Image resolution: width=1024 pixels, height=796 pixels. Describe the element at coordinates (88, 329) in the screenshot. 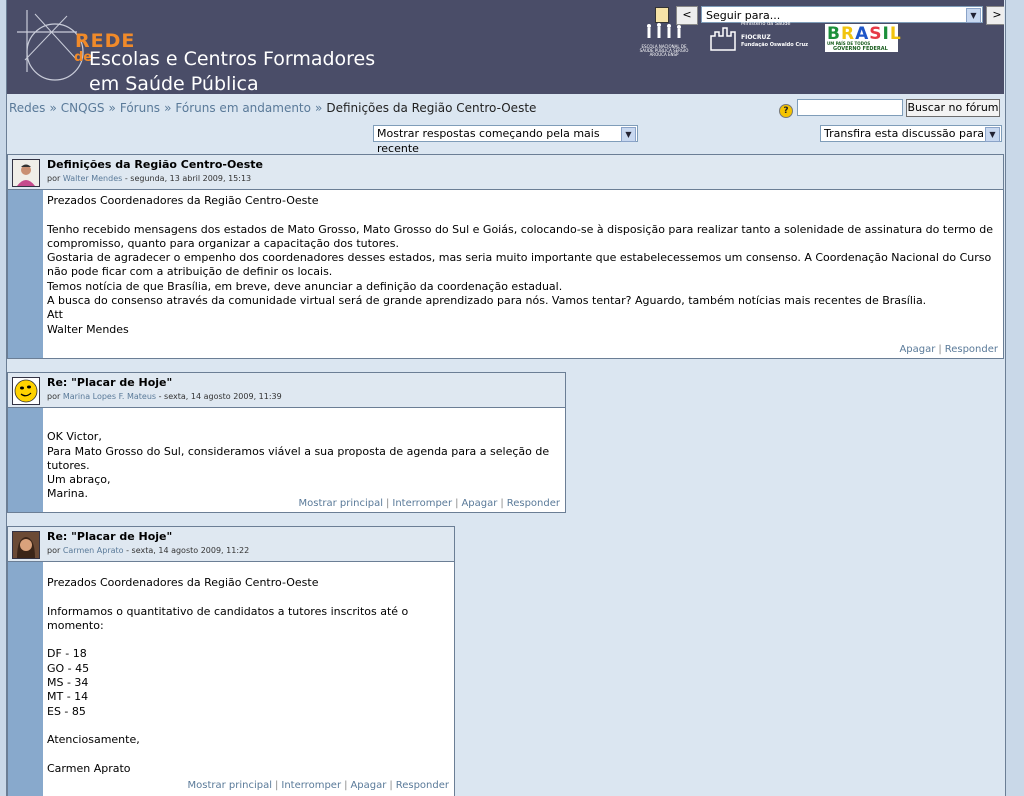

I see `post-body-line: Walter Mendes` at that location.